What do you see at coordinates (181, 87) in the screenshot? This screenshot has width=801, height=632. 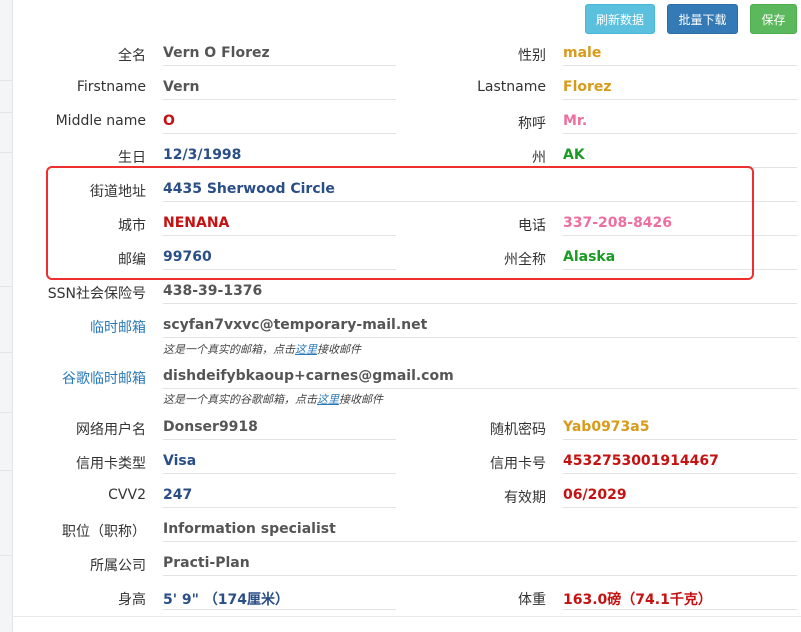 I see `firstname-value: Vern` at bounding box center [181, 87].